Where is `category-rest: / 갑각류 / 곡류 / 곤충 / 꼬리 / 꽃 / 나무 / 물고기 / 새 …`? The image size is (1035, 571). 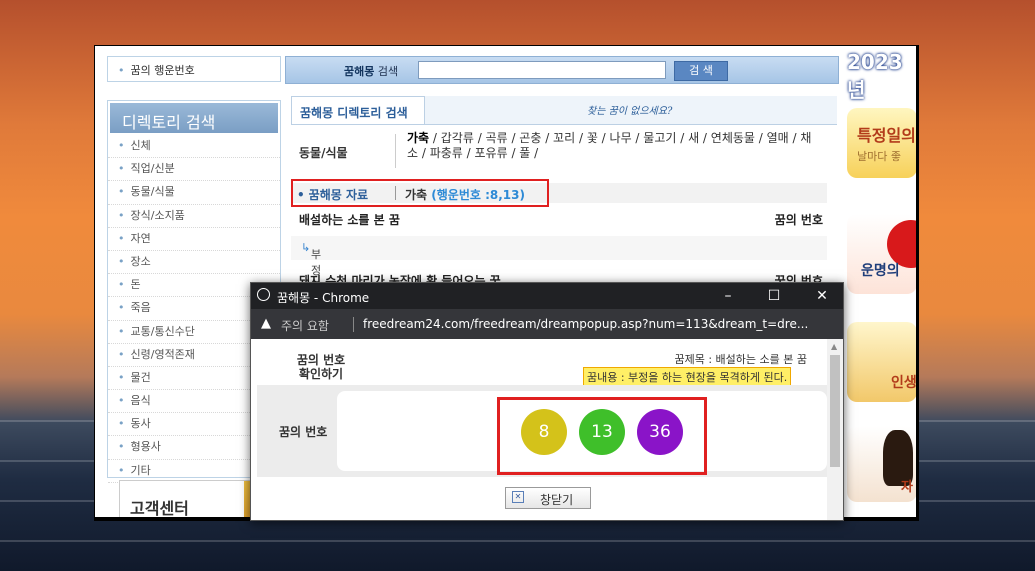 category-rest: / 갑각류 / 곡류 / 곤충 / 꼬리 / 꽃 / 나무 / 물고기 / 새 … is located at coordinates (609, 145).